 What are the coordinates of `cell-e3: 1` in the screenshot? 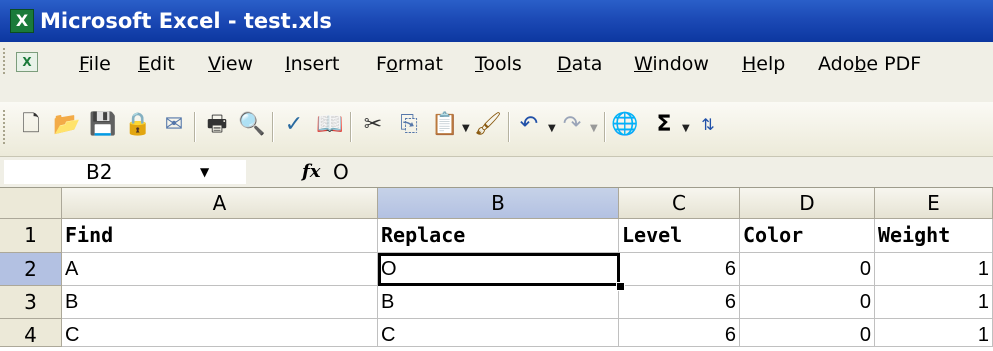 It's located at (934, 302).